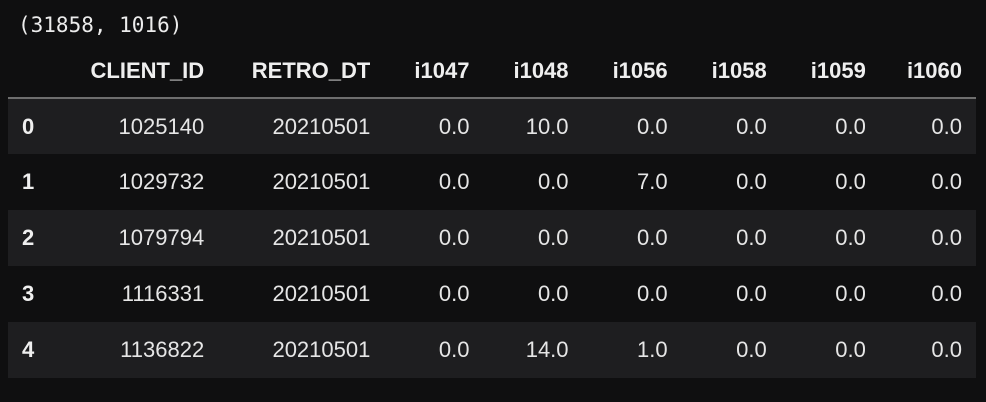 The height and width of the screenshot is (402, 986). Describe the element at coordinates (652, 349) in the screenshot. I see `table-cell: 1.0` at that location.